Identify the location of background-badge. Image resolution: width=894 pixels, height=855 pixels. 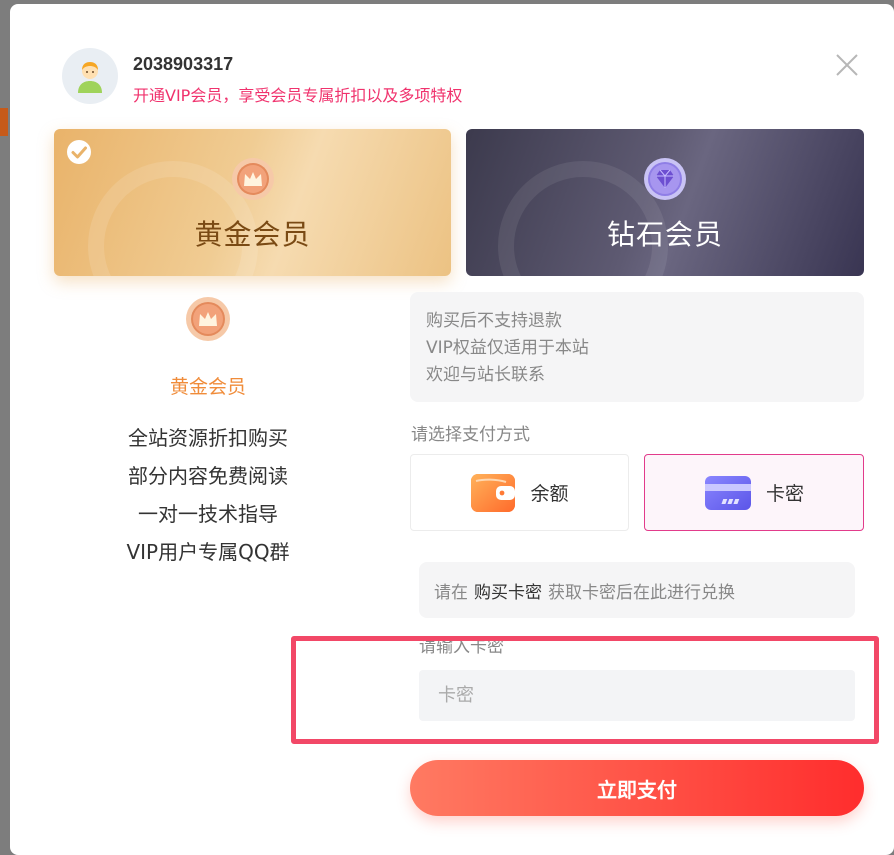
(4, 122).